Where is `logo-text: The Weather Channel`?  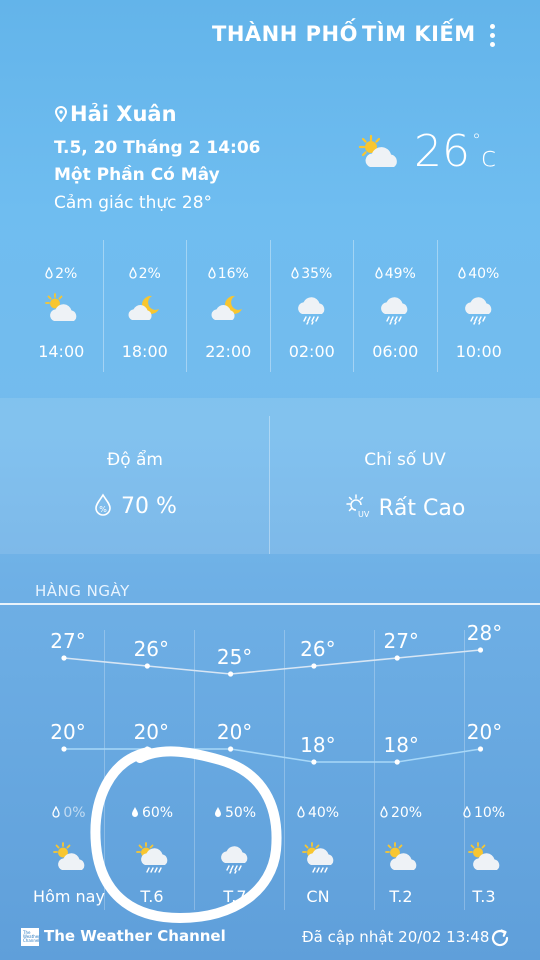 logo-text: The Weather Channel is located at coordinates (31, 936).